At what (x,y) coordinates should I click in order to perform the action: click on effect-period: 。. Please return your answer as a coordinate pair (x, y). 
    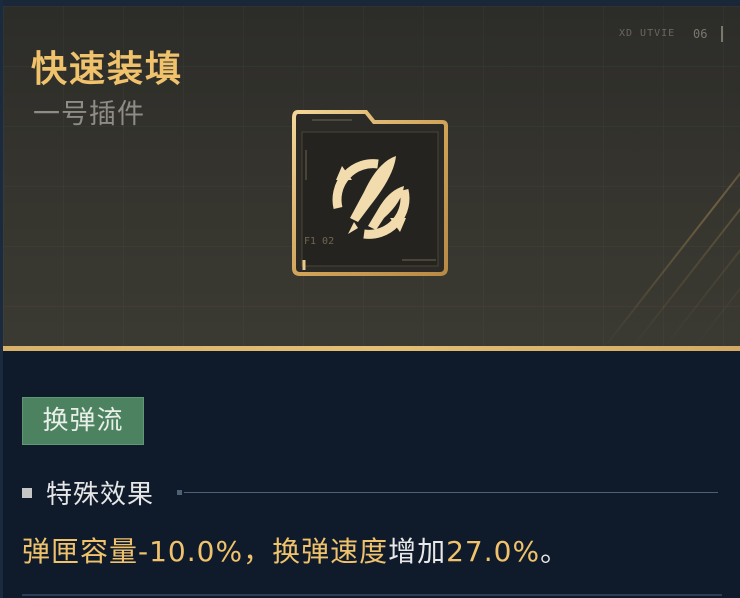
    Looking at the image, I should click on (555, 551).